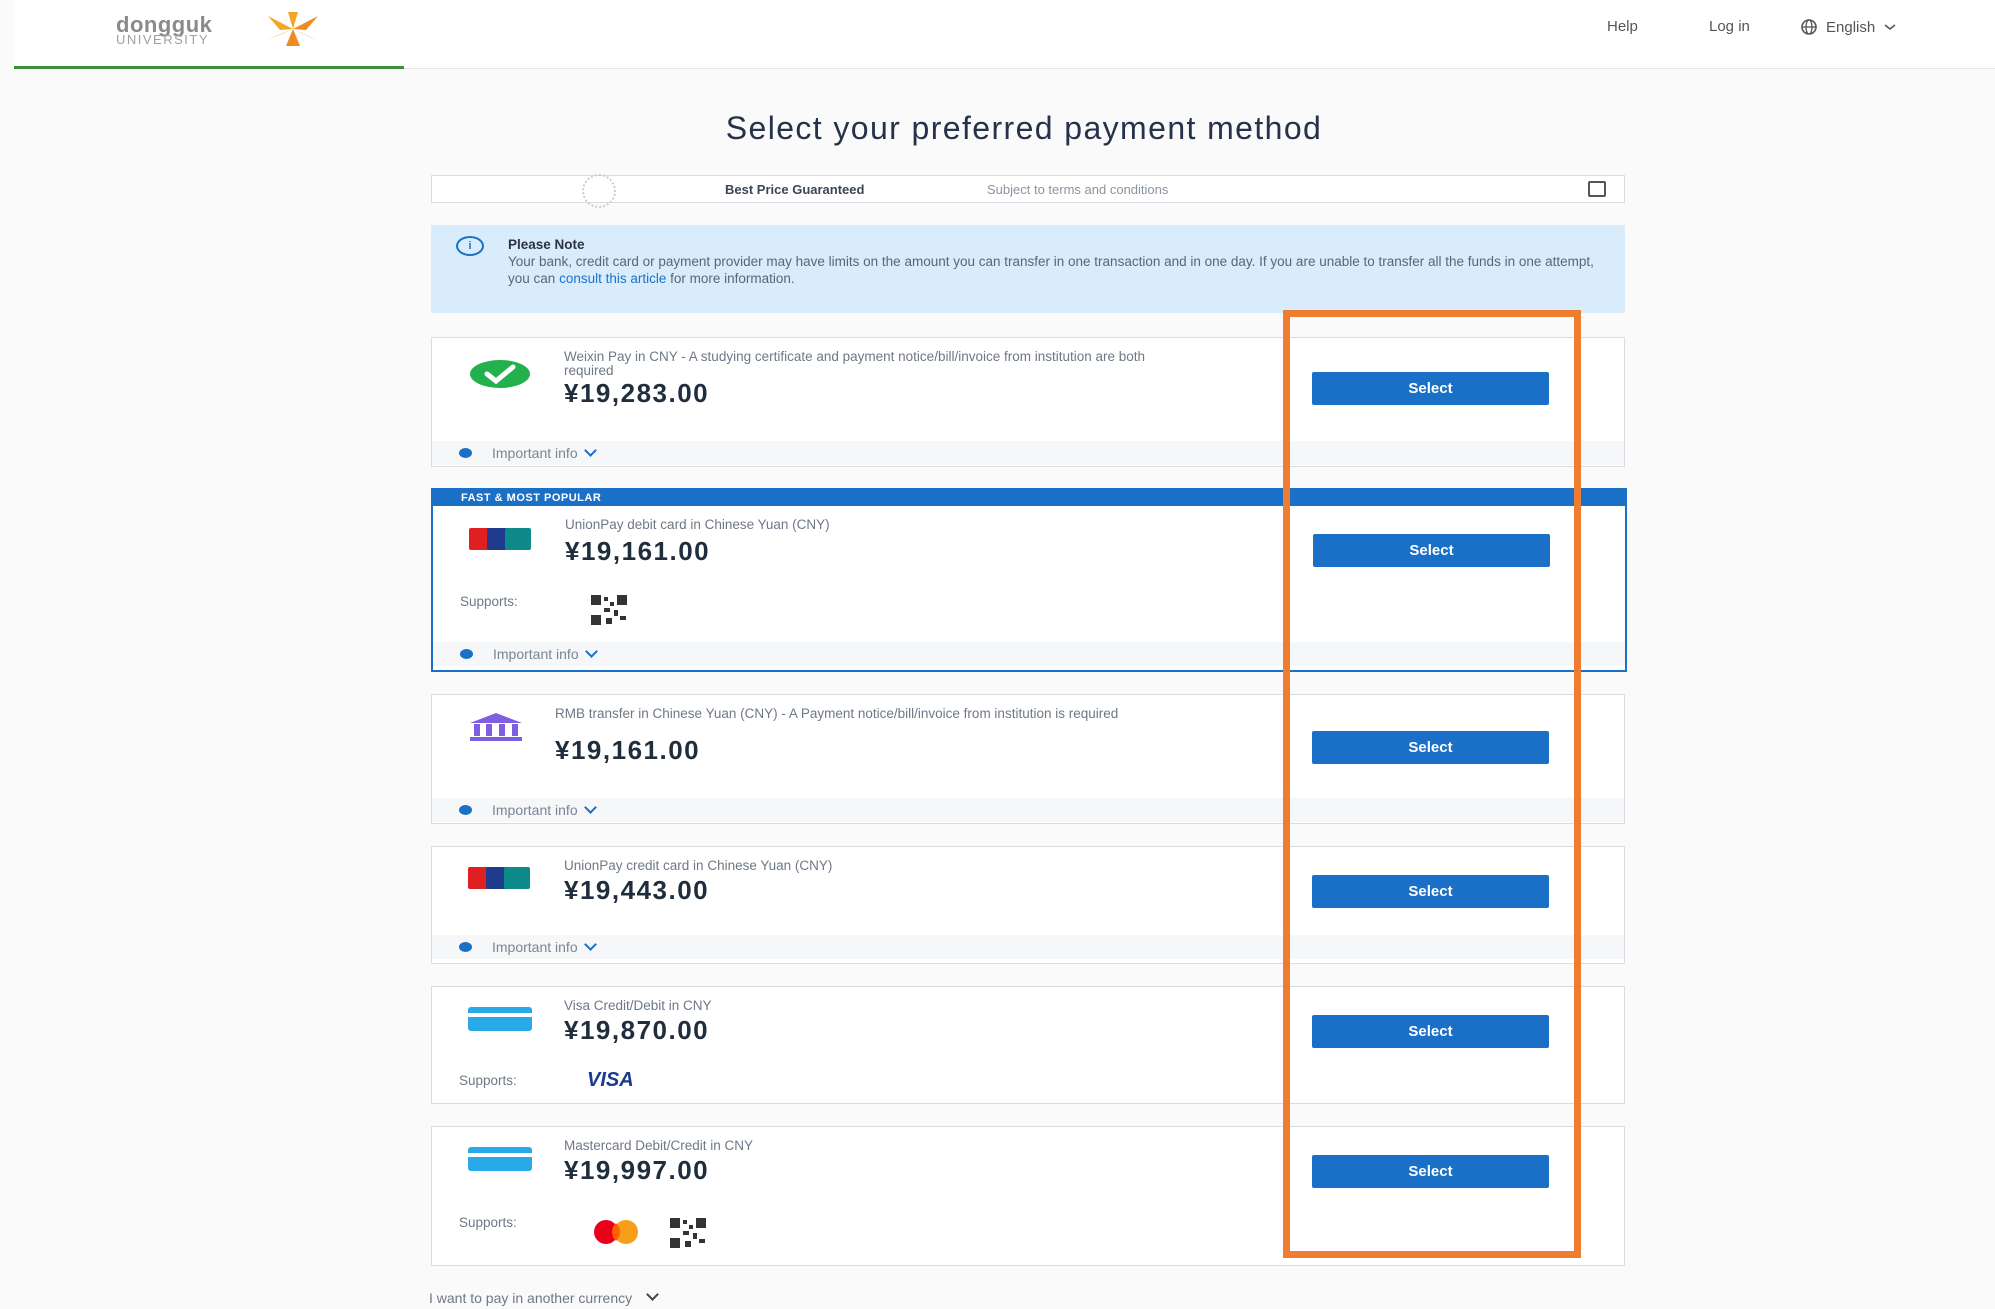 This screenshot has width=1995, height=1309. What do you see at coordinates (795, 189) in the screenshot?
I see `best-price-title: Best Price Guaranteed` at bounding box center [795, 189].